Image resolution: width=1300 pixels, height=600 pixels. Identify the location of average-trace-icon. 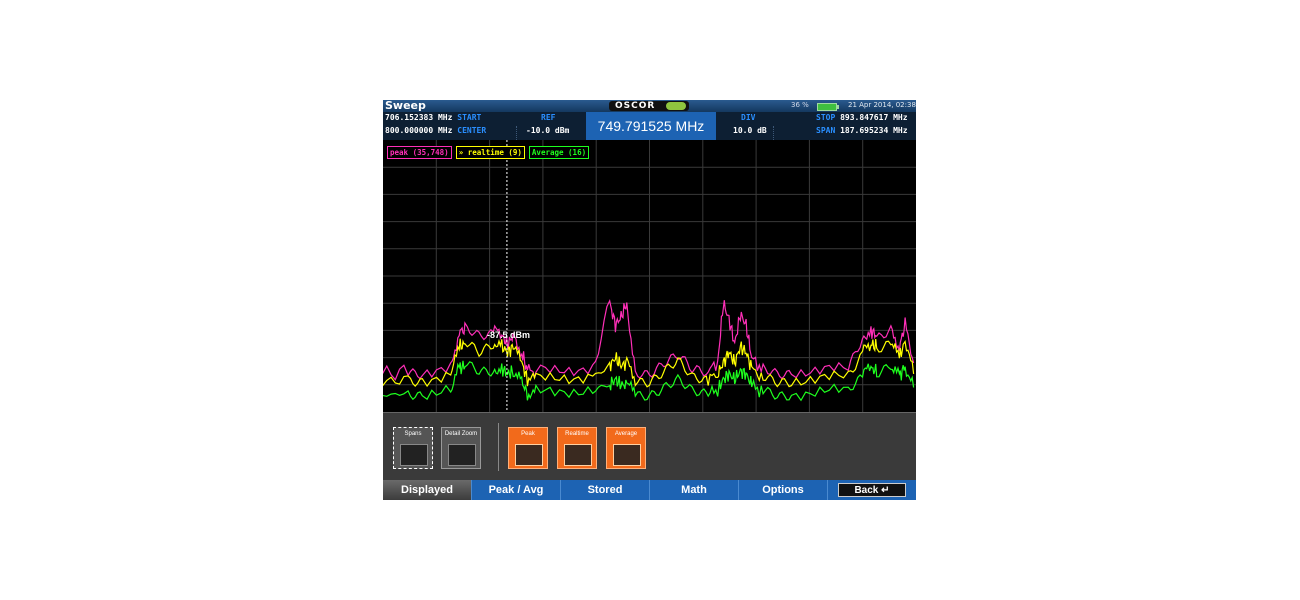
(627, 455).